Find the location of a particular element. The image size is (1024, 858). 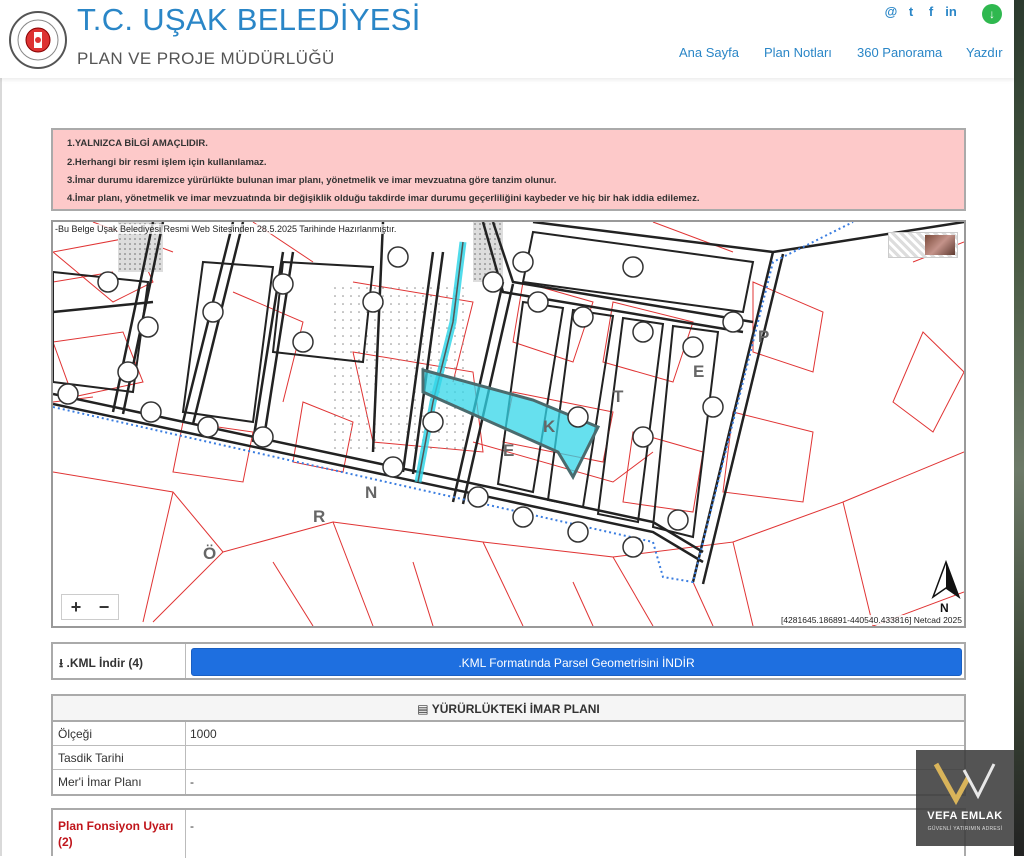

north-label: N is located at coordinates (944, 608).